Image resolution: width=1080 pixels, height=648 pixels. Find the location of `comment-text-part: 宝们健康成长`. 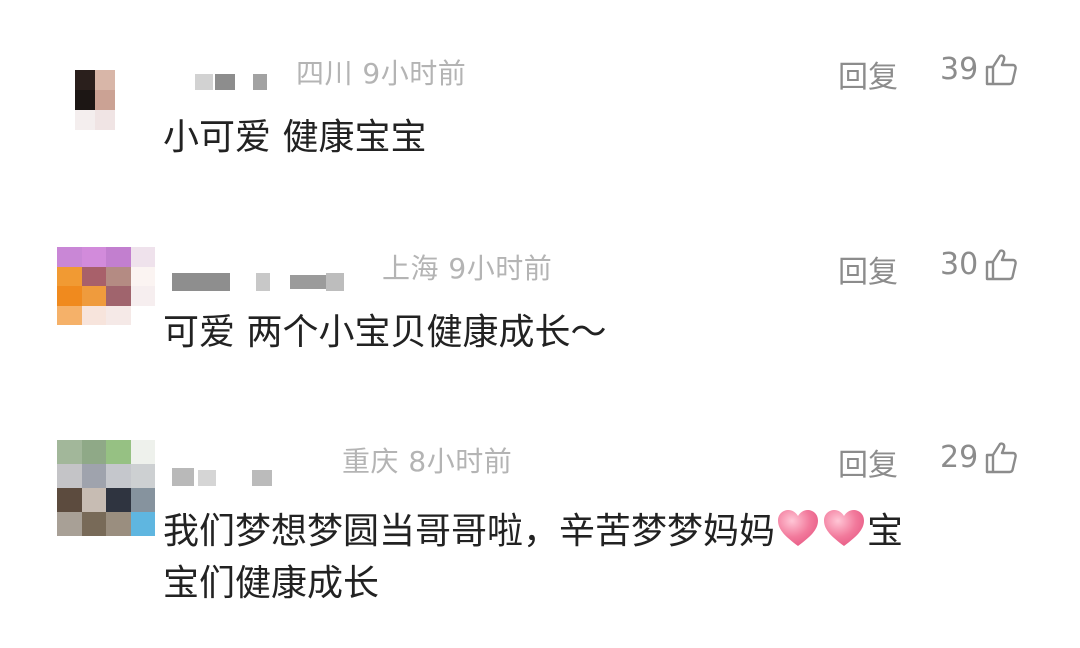

comment-text-part: 宝们健康成长 is located at coordinates (271, 583).